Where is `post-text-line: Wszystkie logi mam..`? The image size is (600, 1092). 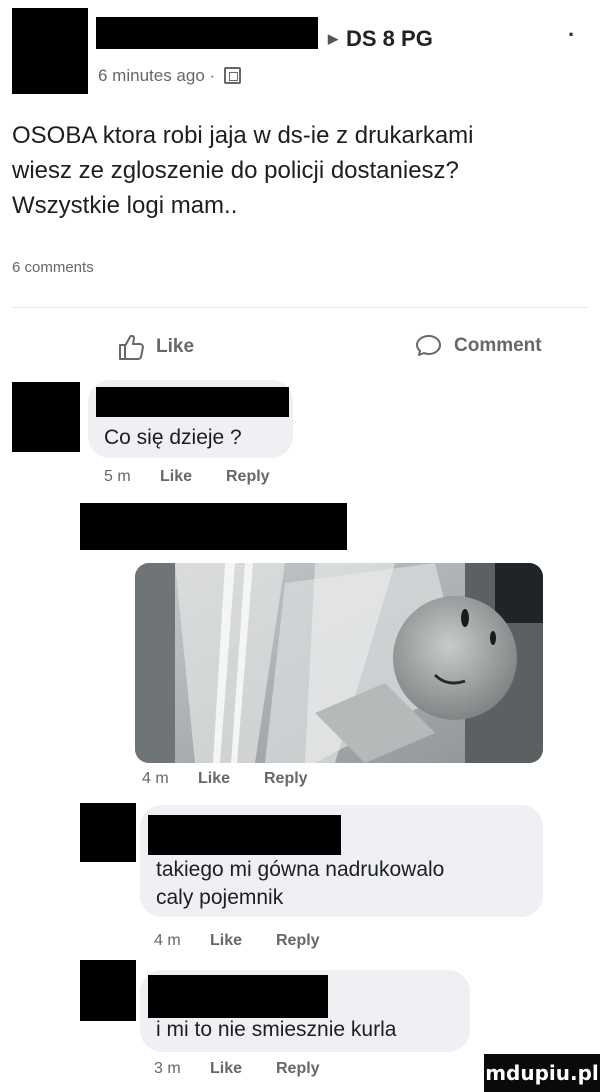 post-text-line: Wszystkie logi mam.. is located at coordinates (125, 205).